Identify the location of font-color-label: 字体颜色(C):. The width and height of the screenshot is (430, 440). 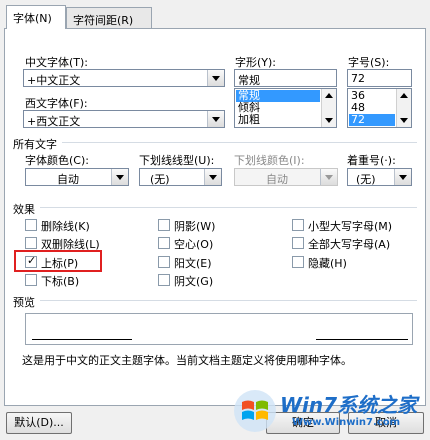
(57, 160).